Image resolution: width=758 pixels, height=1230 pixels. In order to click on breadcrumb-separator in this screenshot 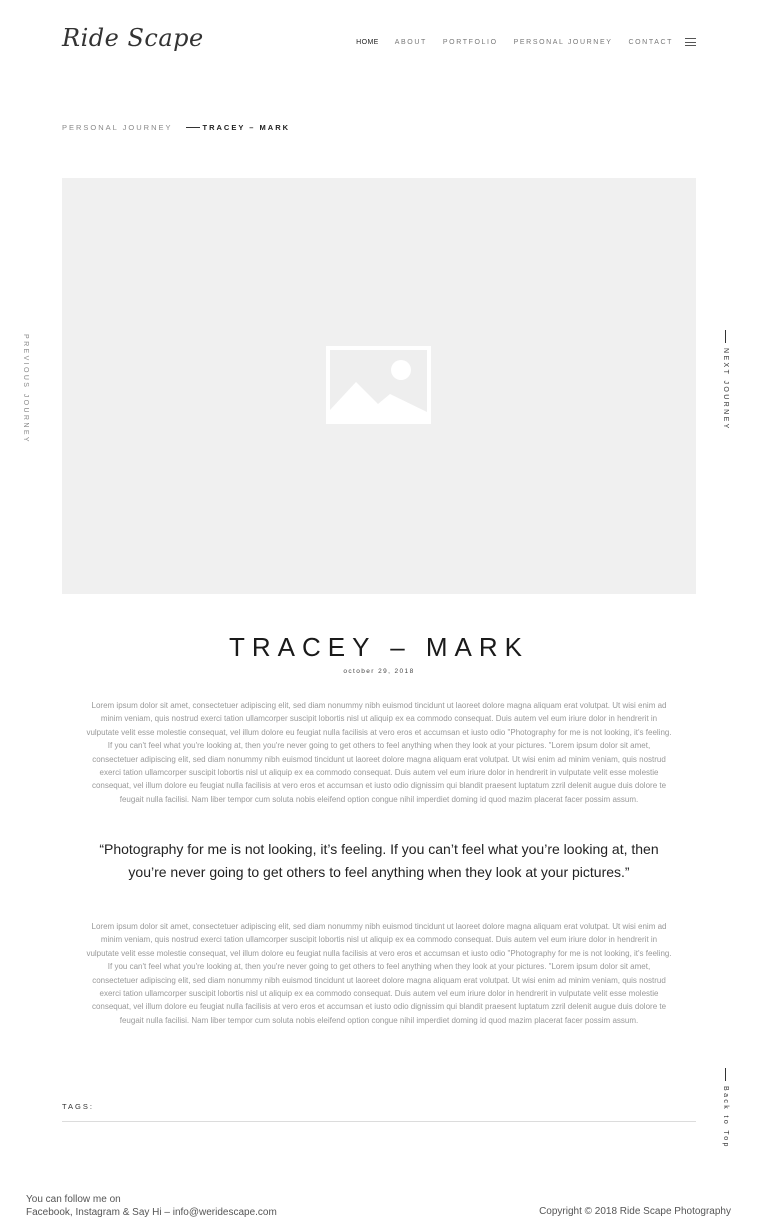, I will do `click(192, 127)`.